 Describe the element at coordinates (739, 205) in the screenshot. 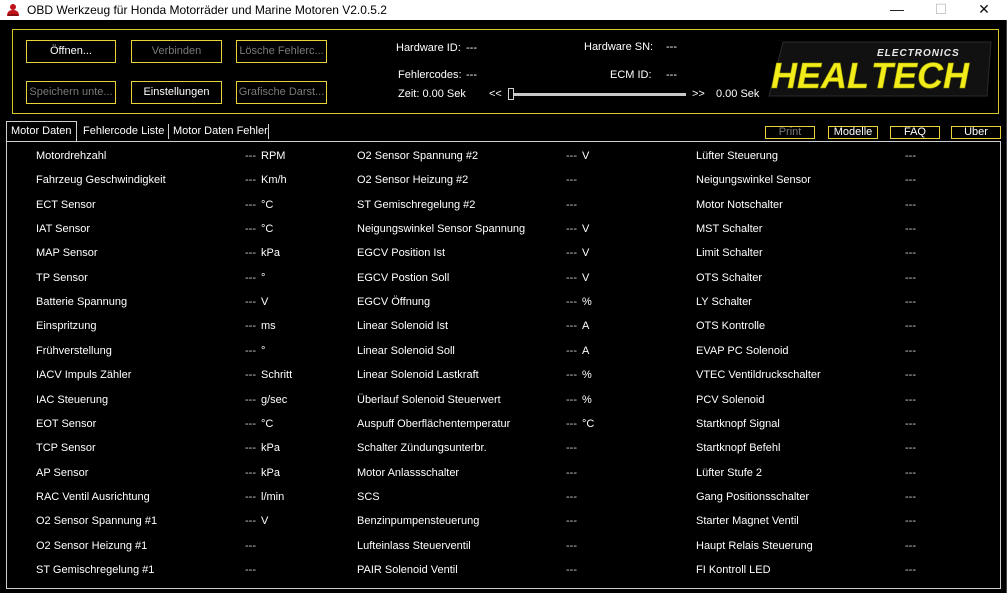

I see `param-name: Motor Notschalter` at that location.